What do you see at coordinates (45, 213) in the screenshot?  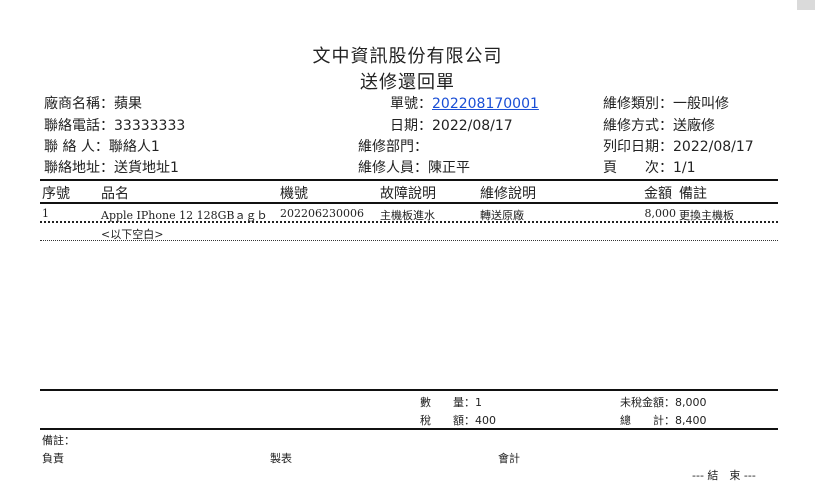 I see `row-seq: 1` at bounding box center [45, 213].